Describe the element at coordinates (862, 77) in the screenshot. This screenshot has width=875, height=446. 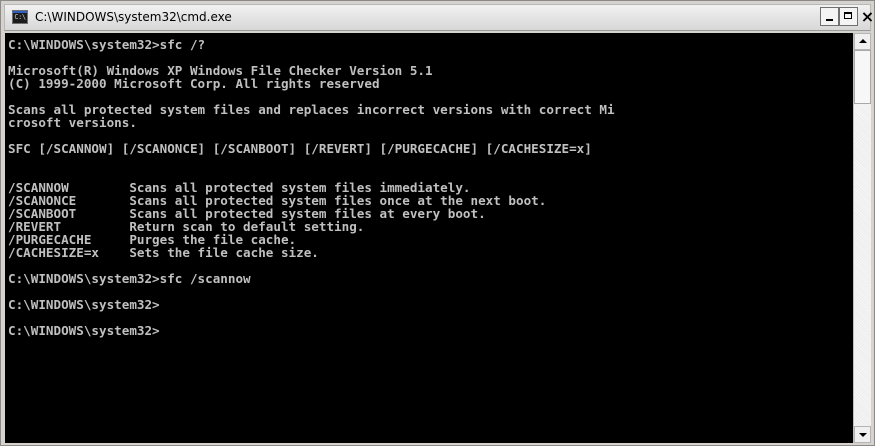
I see `scrollbar-thumb` at that location.